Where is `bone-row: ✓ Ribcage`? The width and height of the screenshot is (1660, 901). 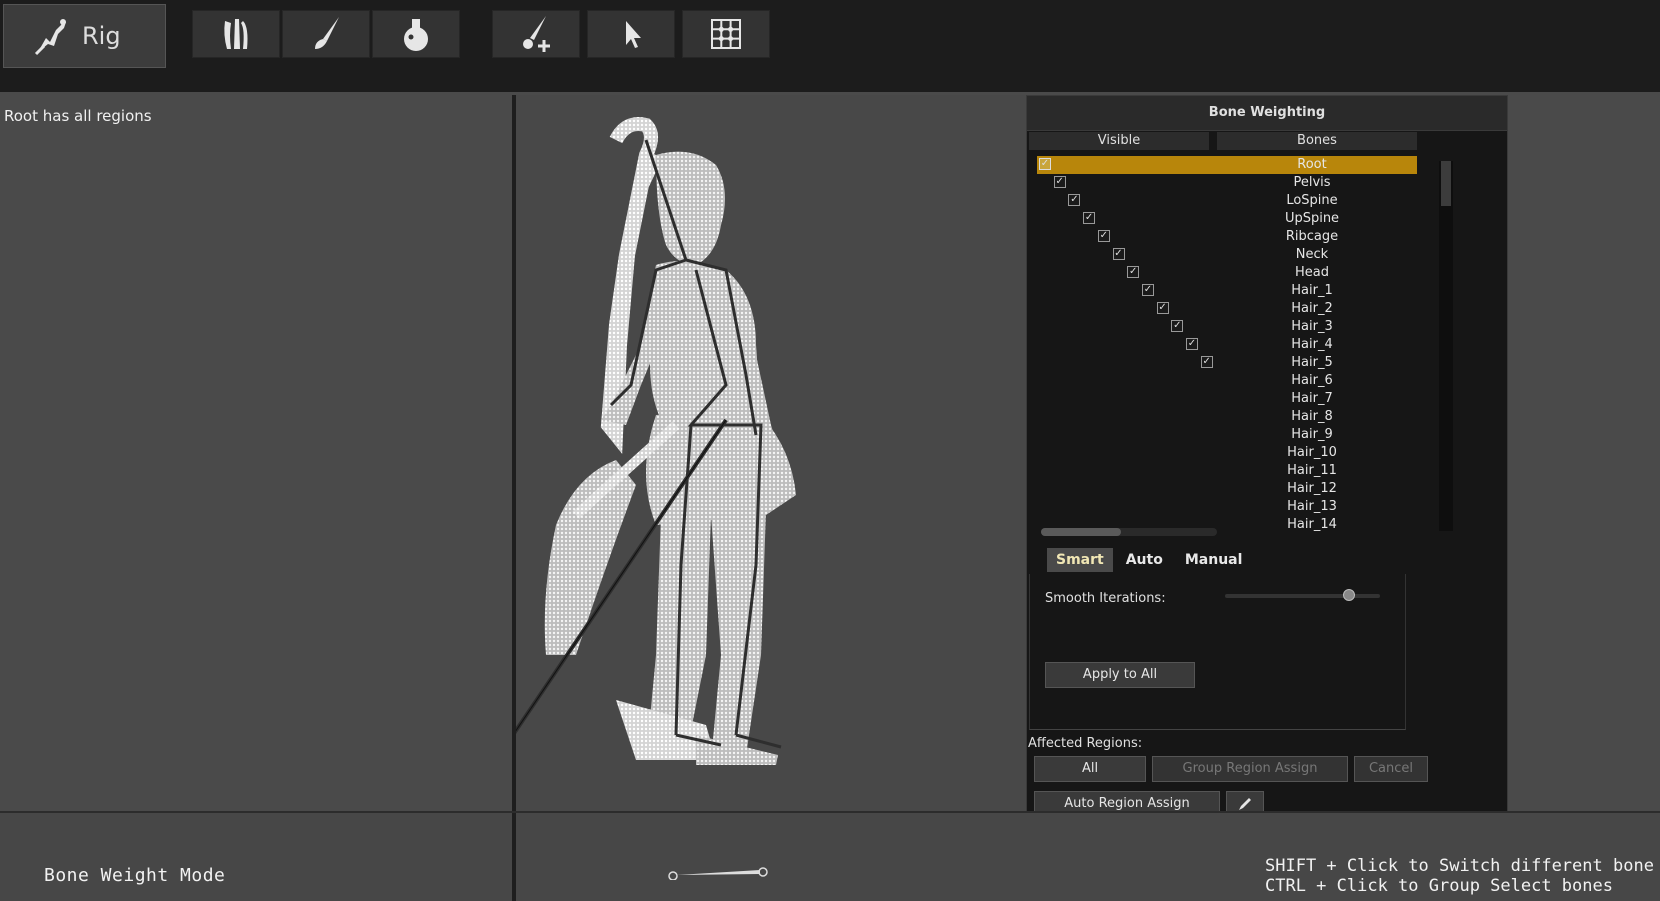 bone-row: ✓ Ribcage is located at coordinates (1227, 237).